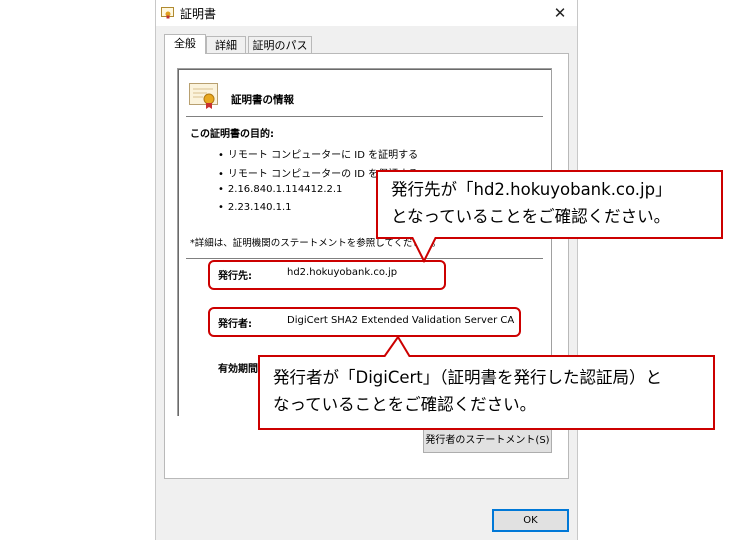  Describe the element at coordinates (364, 258) in the screenshot. I see `info-divider` at that location.